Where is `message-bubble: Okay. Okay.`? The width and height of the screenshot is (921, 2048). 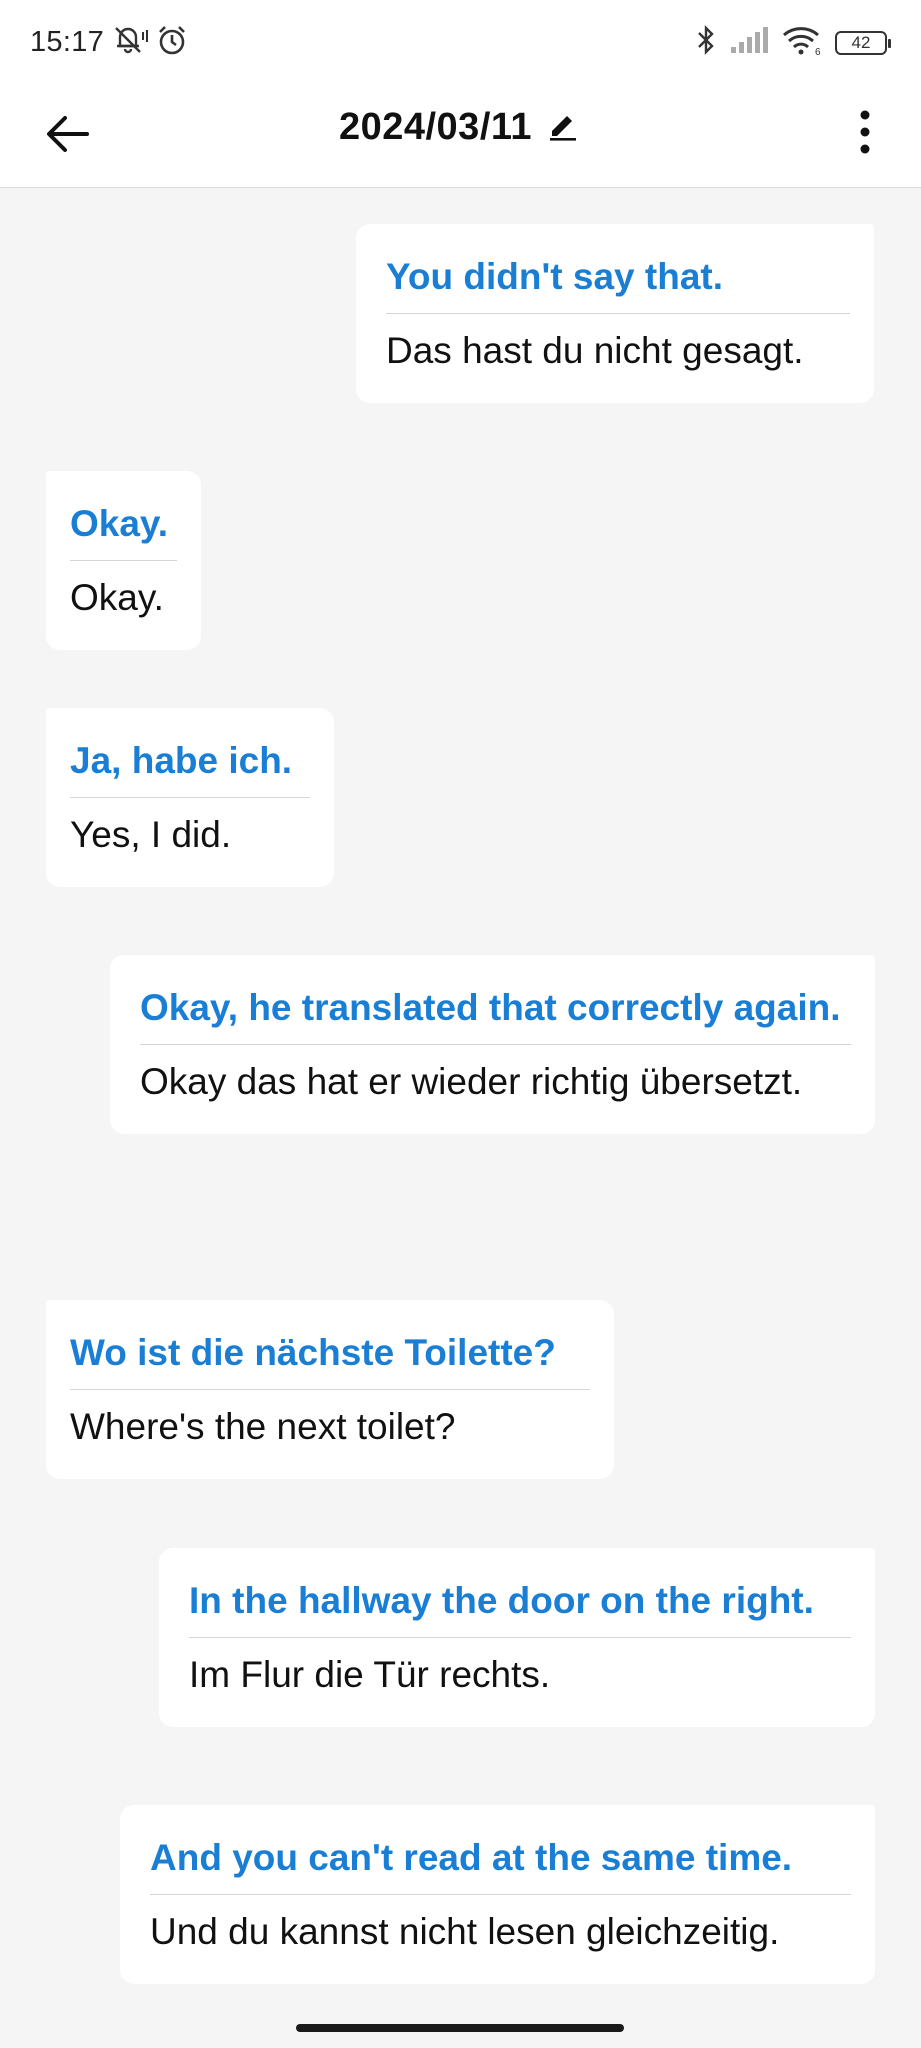
message-bubble: Okay. Okay. is located at coordinates (123, 560).